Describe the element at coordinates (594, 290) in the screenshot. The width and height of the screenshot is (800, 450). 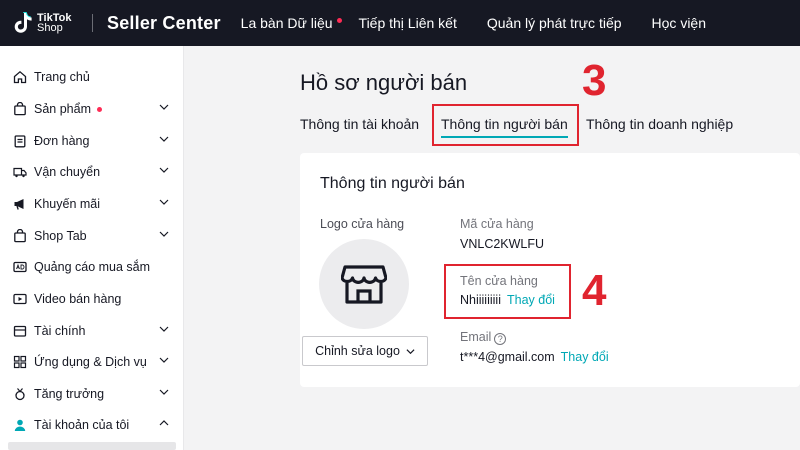
I see `annotation-number-4: 4` at that location.